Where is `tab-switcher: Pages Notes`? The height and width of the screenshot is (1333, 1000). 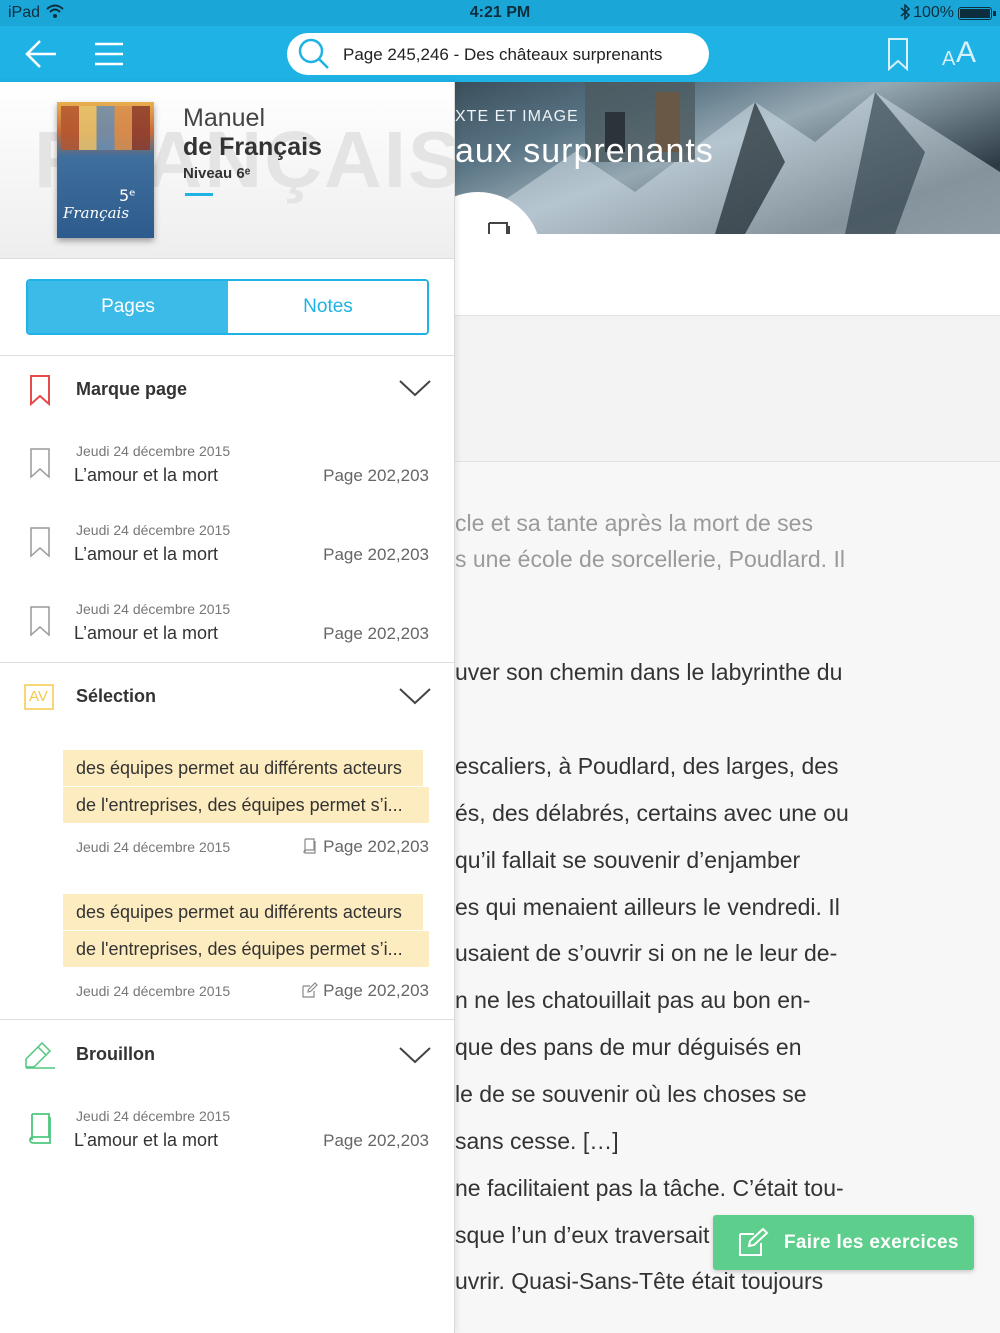
tab-switcher: Pages Notes is located at coordinates (227, 307).